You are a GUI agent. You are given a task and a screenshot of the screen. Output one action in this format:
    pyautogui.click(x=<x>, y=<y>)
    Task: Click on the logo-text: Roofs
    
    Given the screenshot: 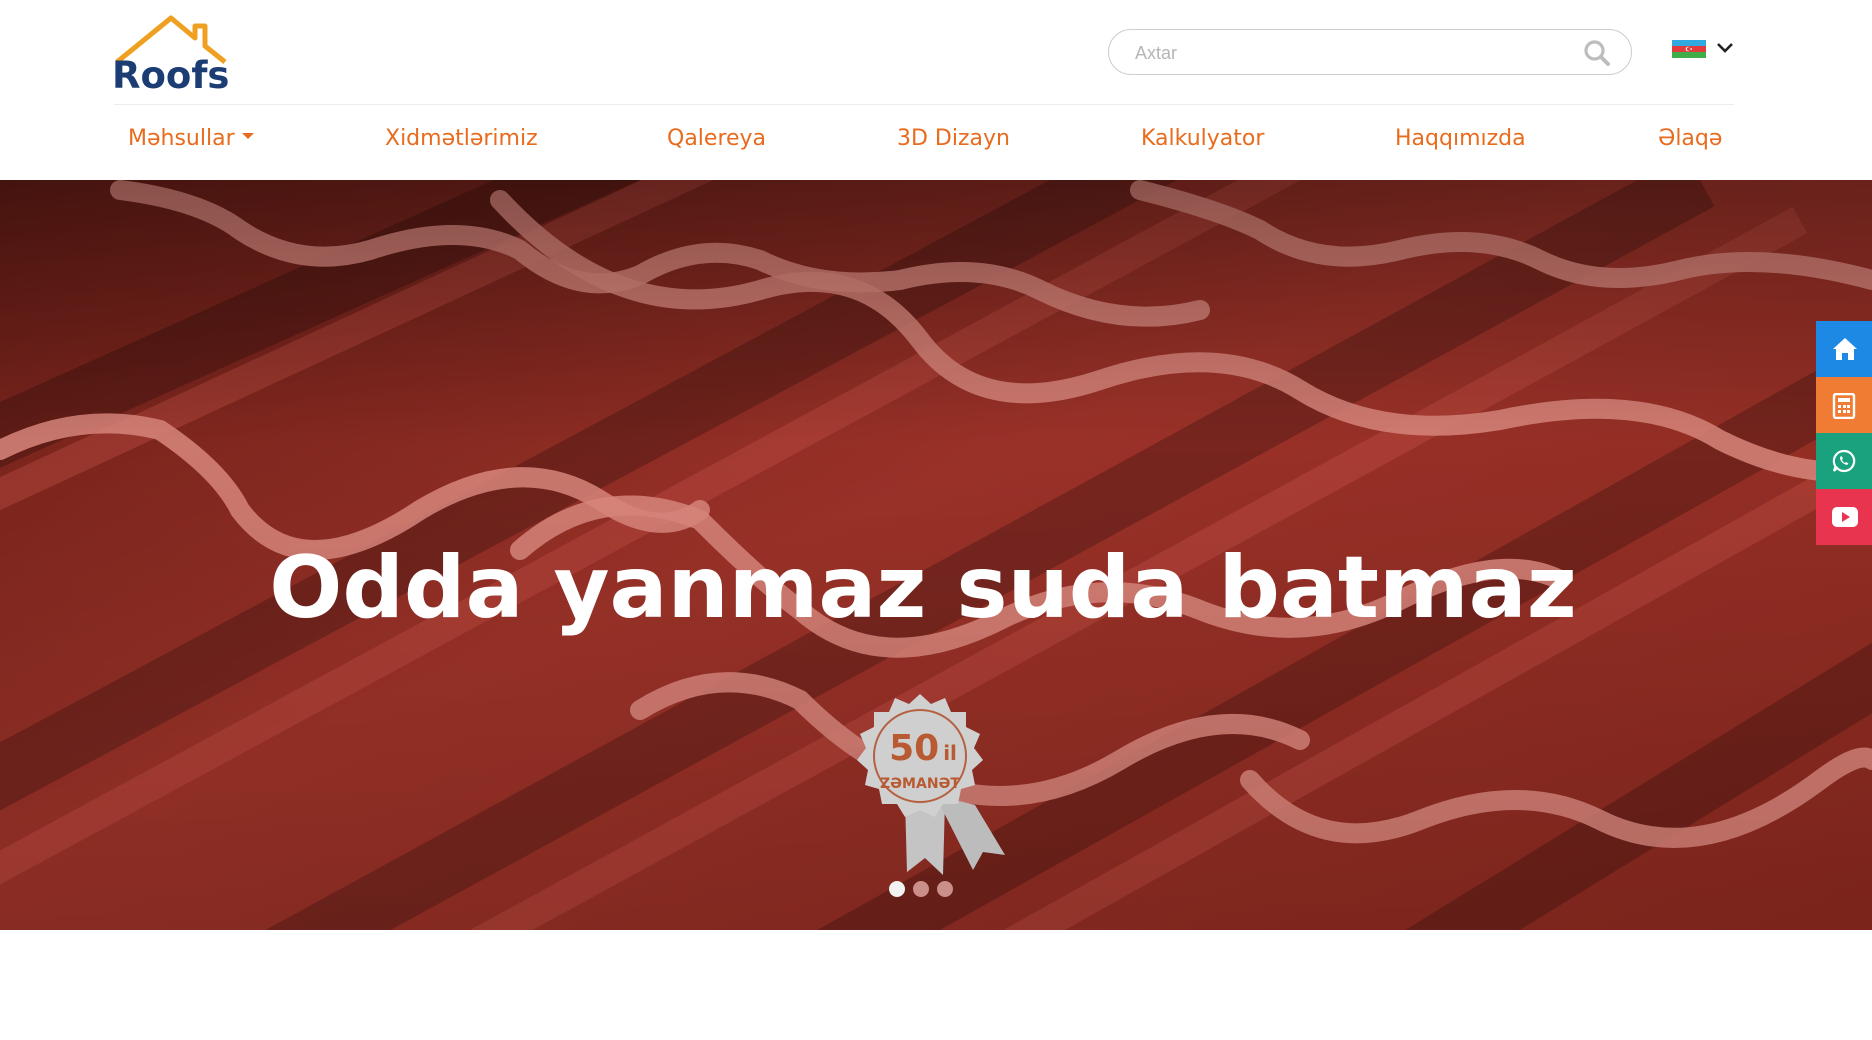 What is the action you would take?
    pyautogui.click(x=171, y=75)
    